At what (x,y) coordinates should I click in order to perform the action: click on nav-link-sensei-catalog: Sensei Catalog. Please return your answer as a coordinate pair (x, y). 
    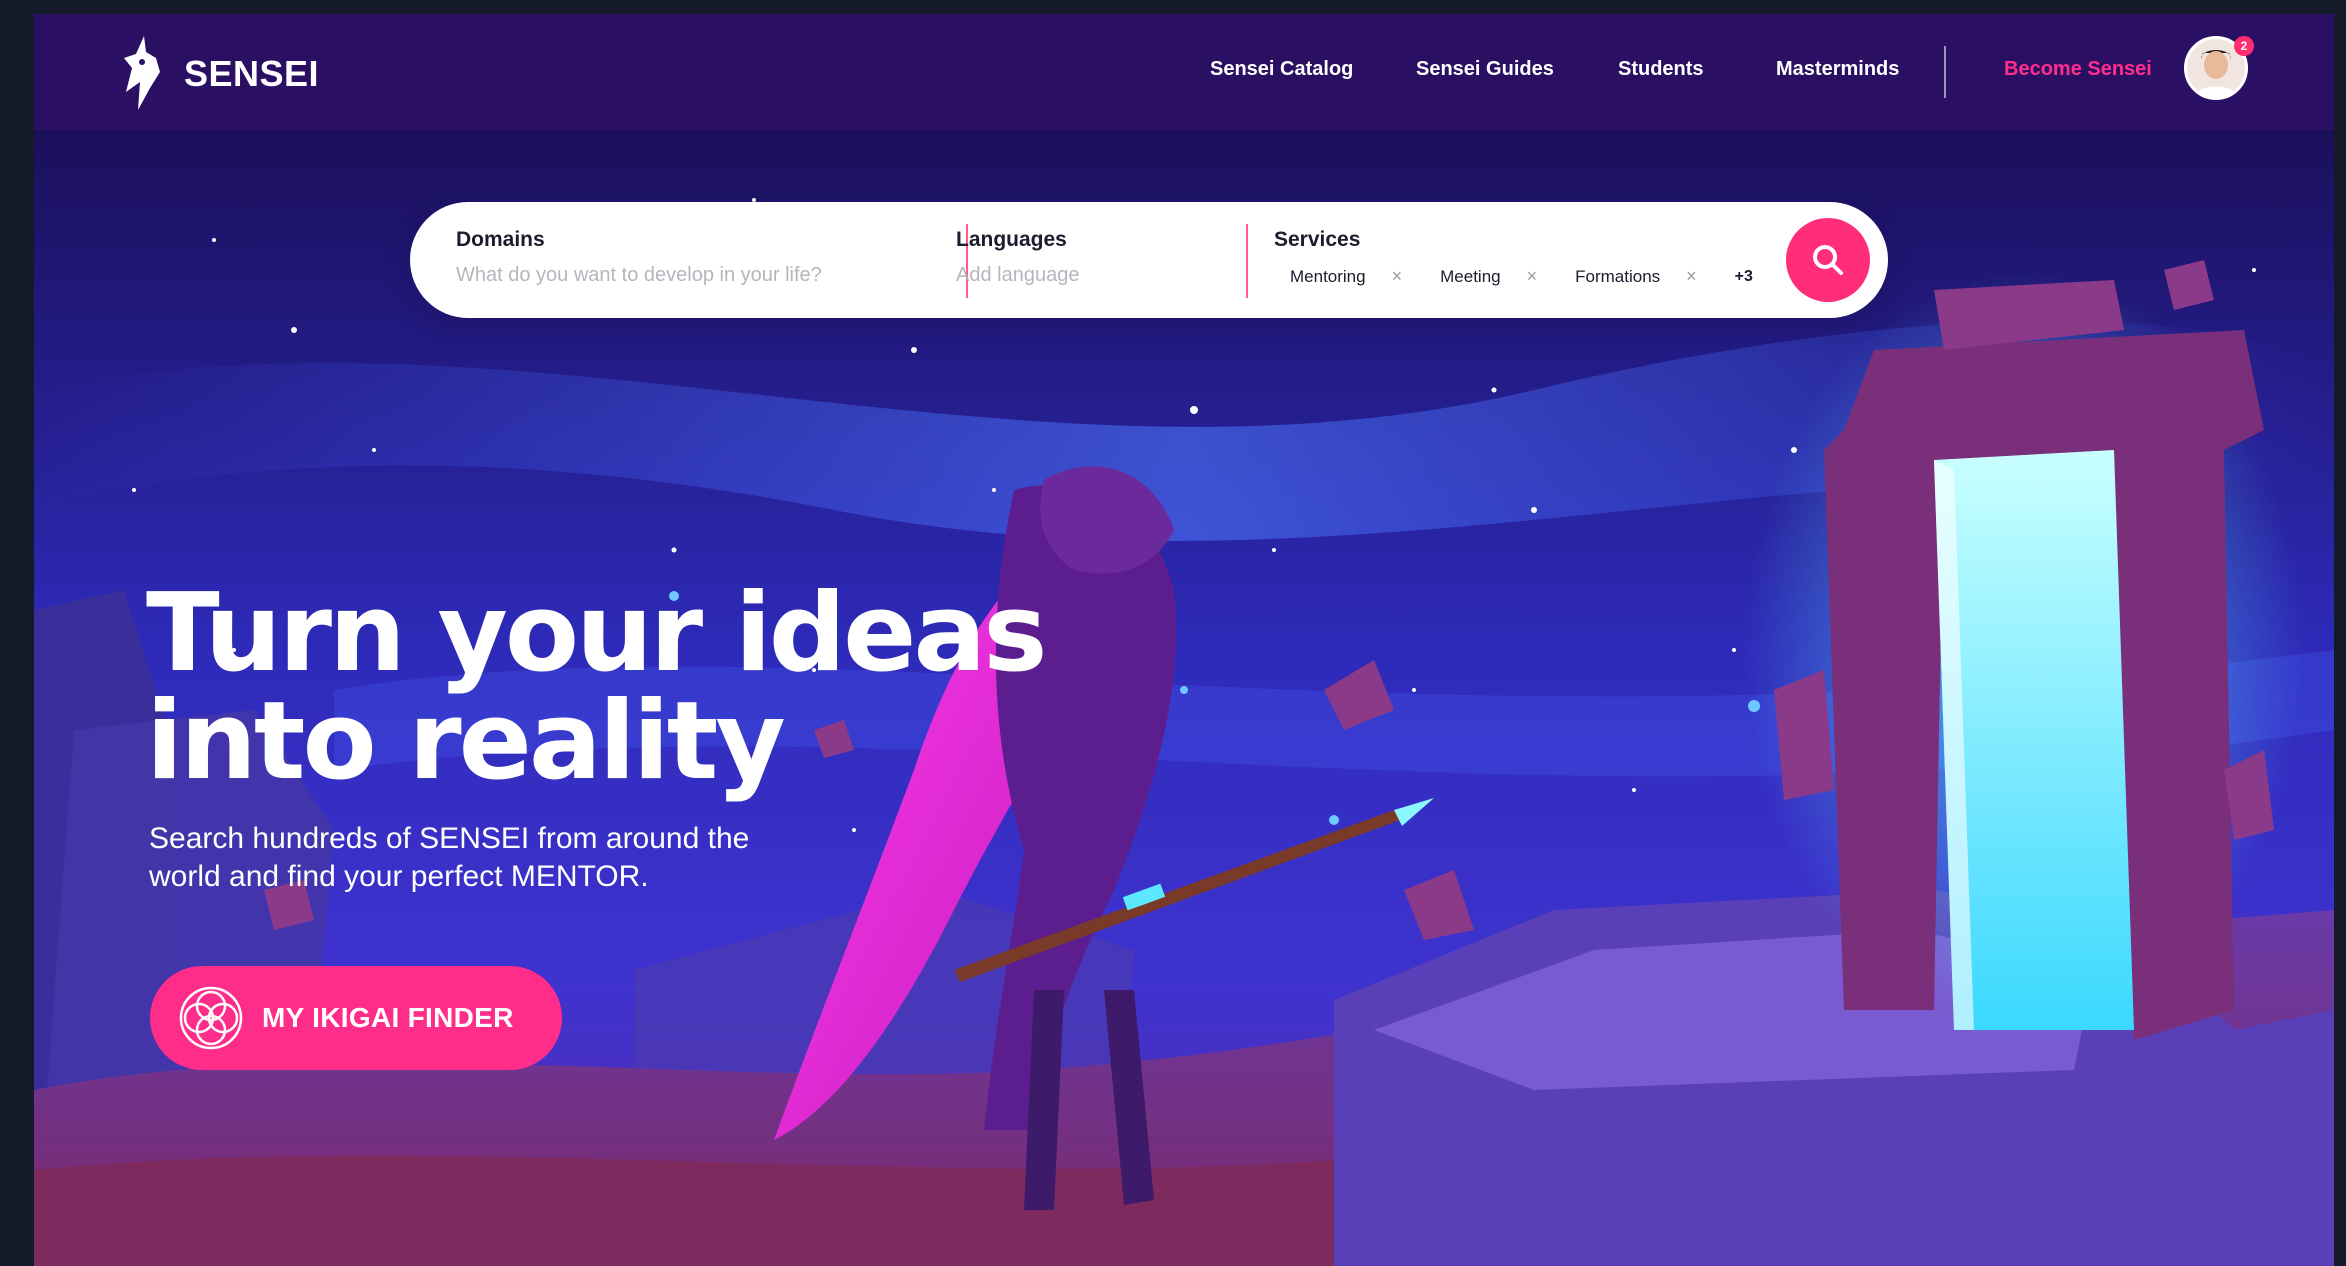
    Looking at the image, I should click on (1281, 69).